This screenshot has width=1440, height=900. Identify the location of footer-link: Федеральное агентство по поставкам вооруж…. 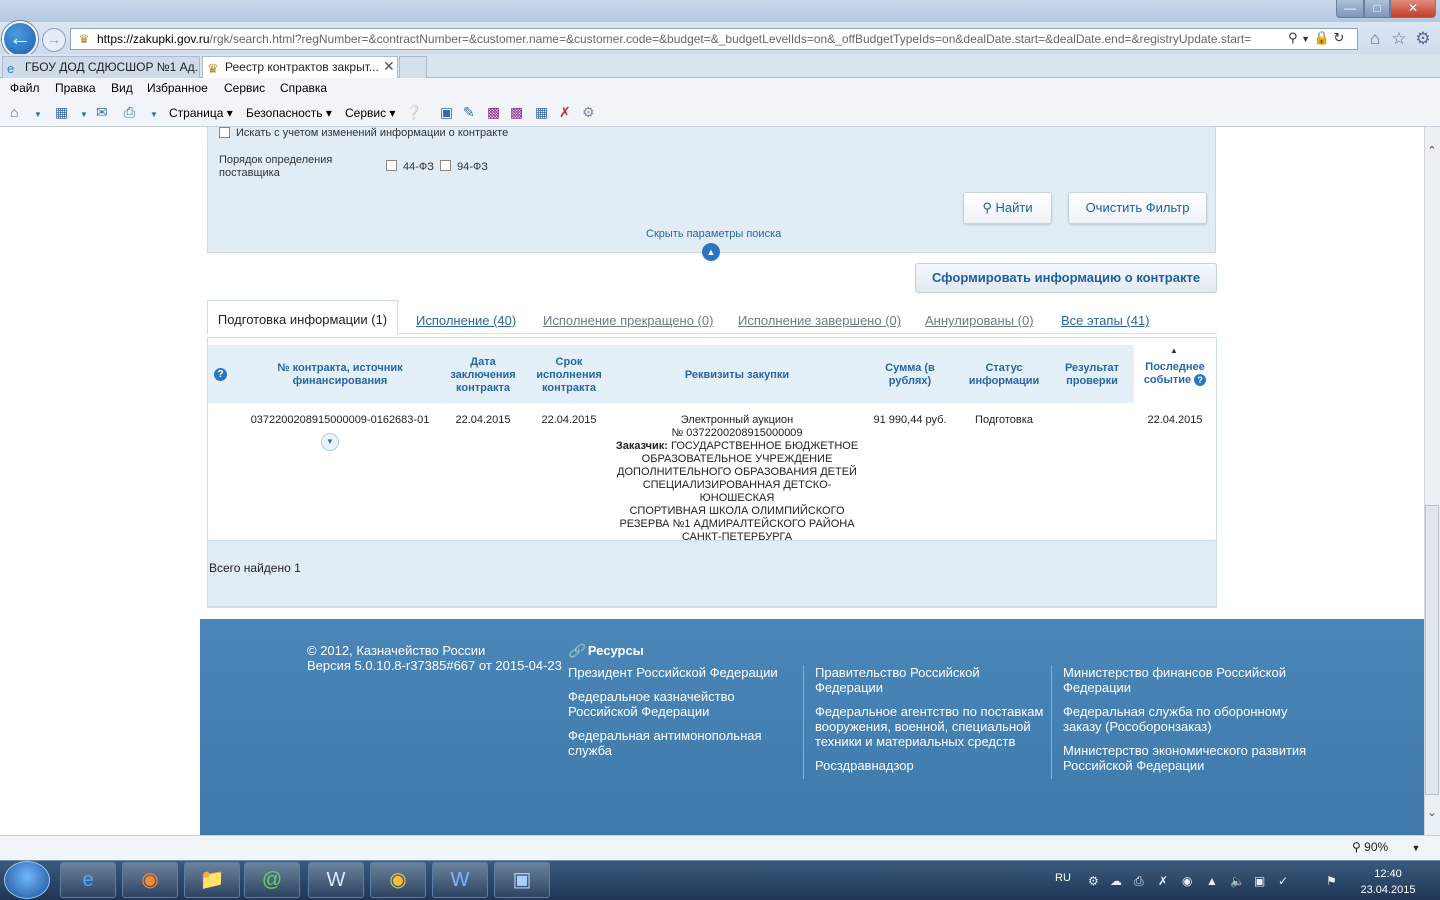
(931, 726).